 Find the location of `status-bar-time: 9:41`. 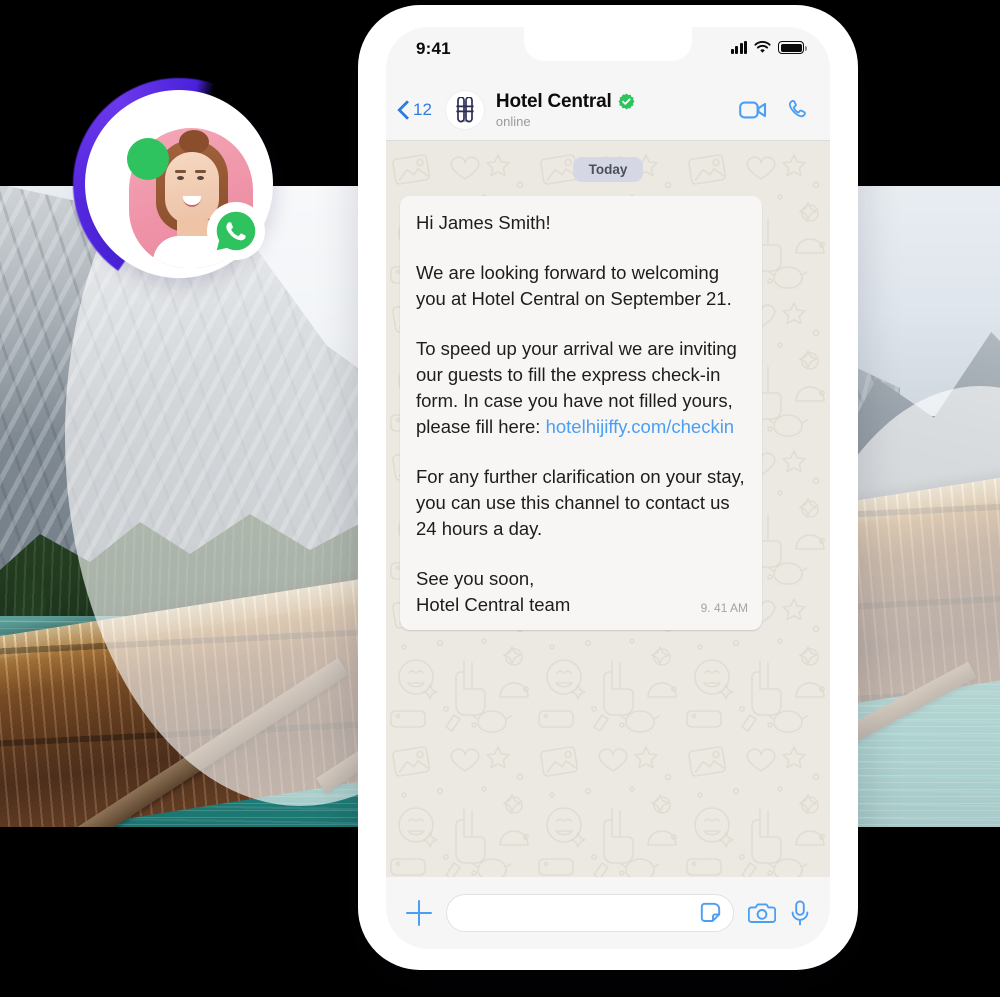

status-bar-time: 9:41 is located at coordinates (433, 48).